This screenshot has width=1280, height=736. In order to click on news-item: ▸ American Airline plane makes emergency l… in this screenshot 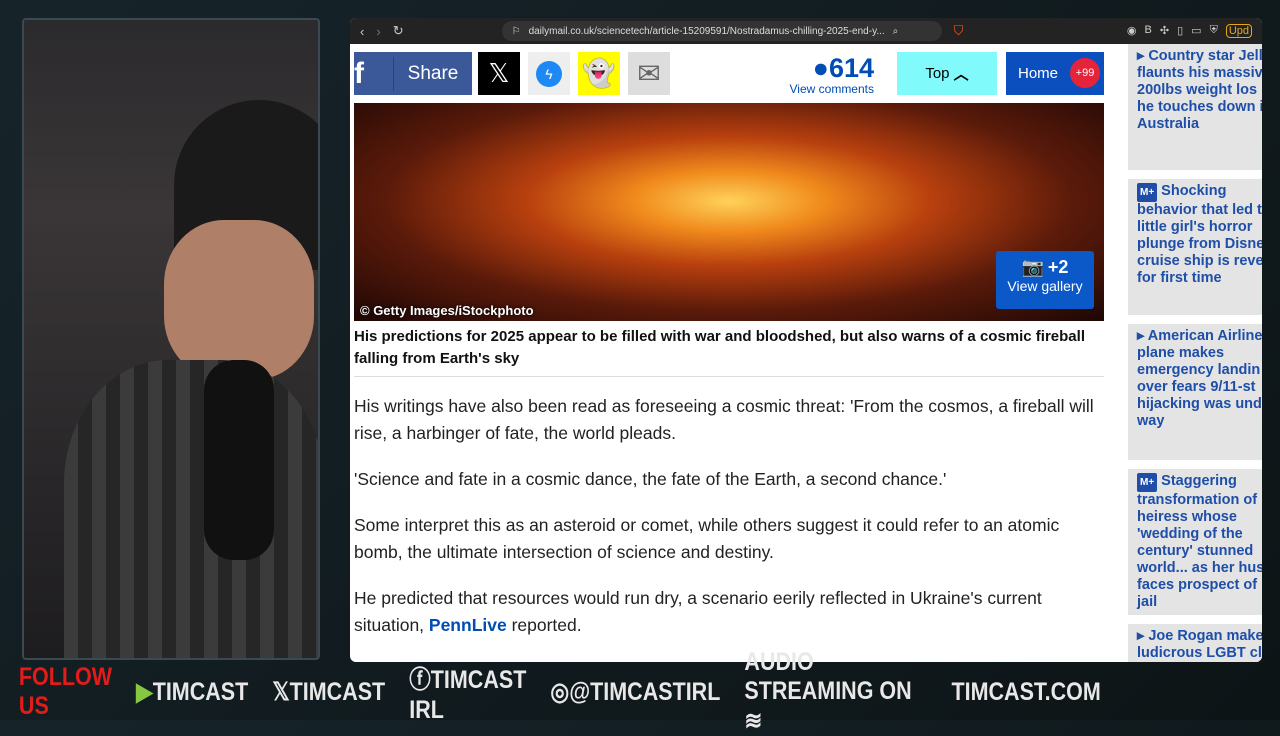, I will do `click(1195, 392)`.